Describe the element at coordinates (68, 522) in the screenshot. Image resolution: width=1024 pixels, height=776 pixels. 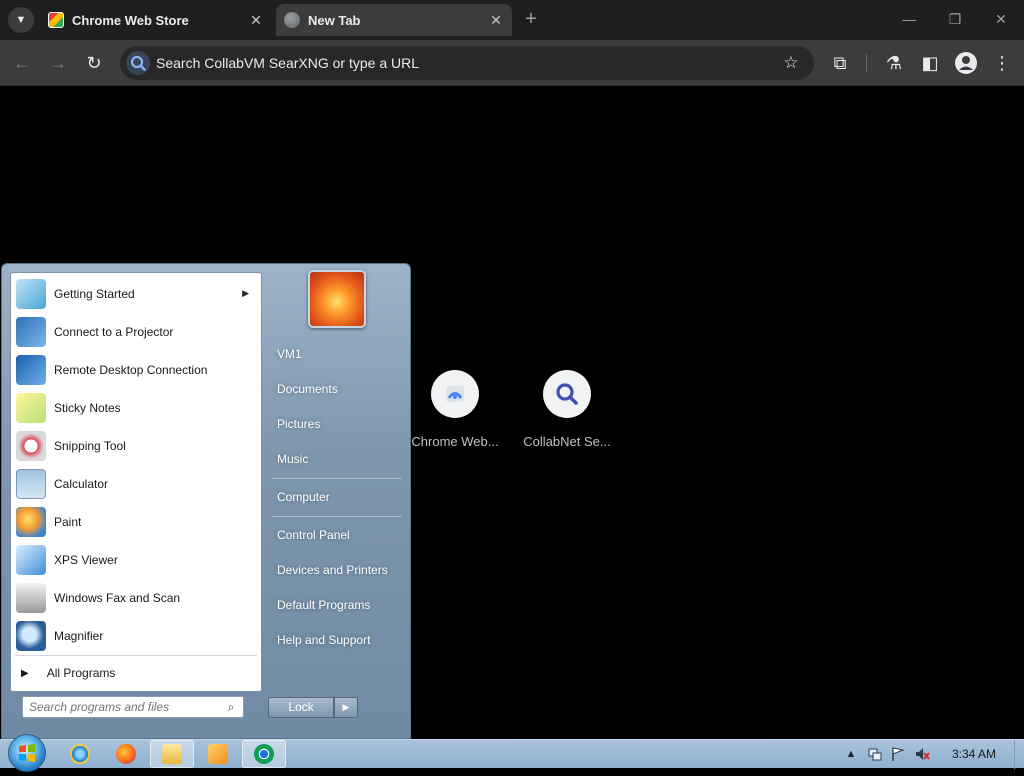
I see `program-label: Paint` at that location.